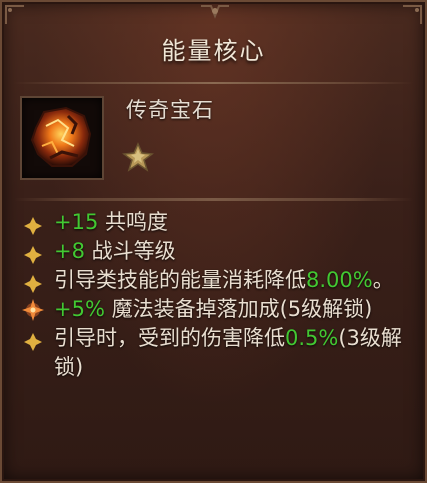  What do you see at coordinates (138, 157) in the screenshot?
I see `star-icon` at bounding box center [138, 157].